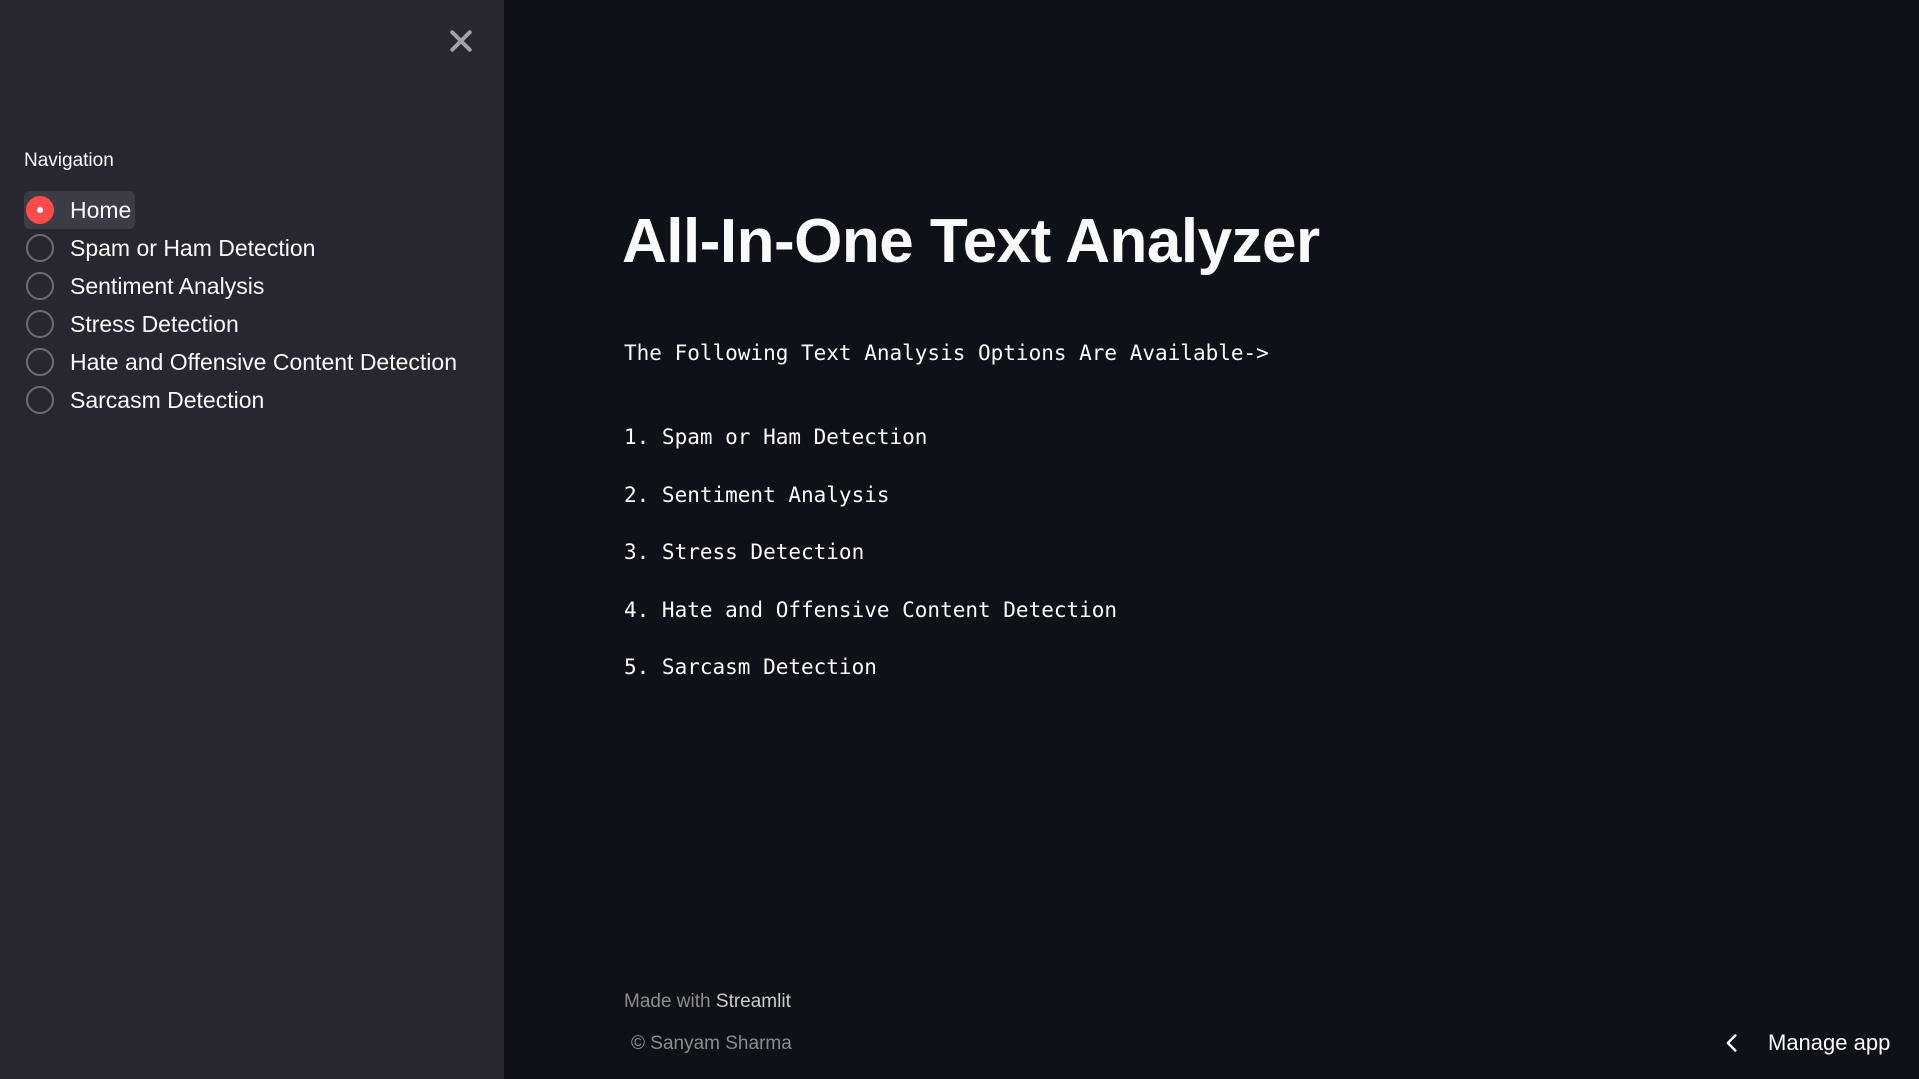 The width and height of the screenshot is (1919, 1079). What do you see at coordinates (776, 437) in the screenshot?
I see `option-item: 1. Spam or Ham Detection` at bounding box center [776, 437].